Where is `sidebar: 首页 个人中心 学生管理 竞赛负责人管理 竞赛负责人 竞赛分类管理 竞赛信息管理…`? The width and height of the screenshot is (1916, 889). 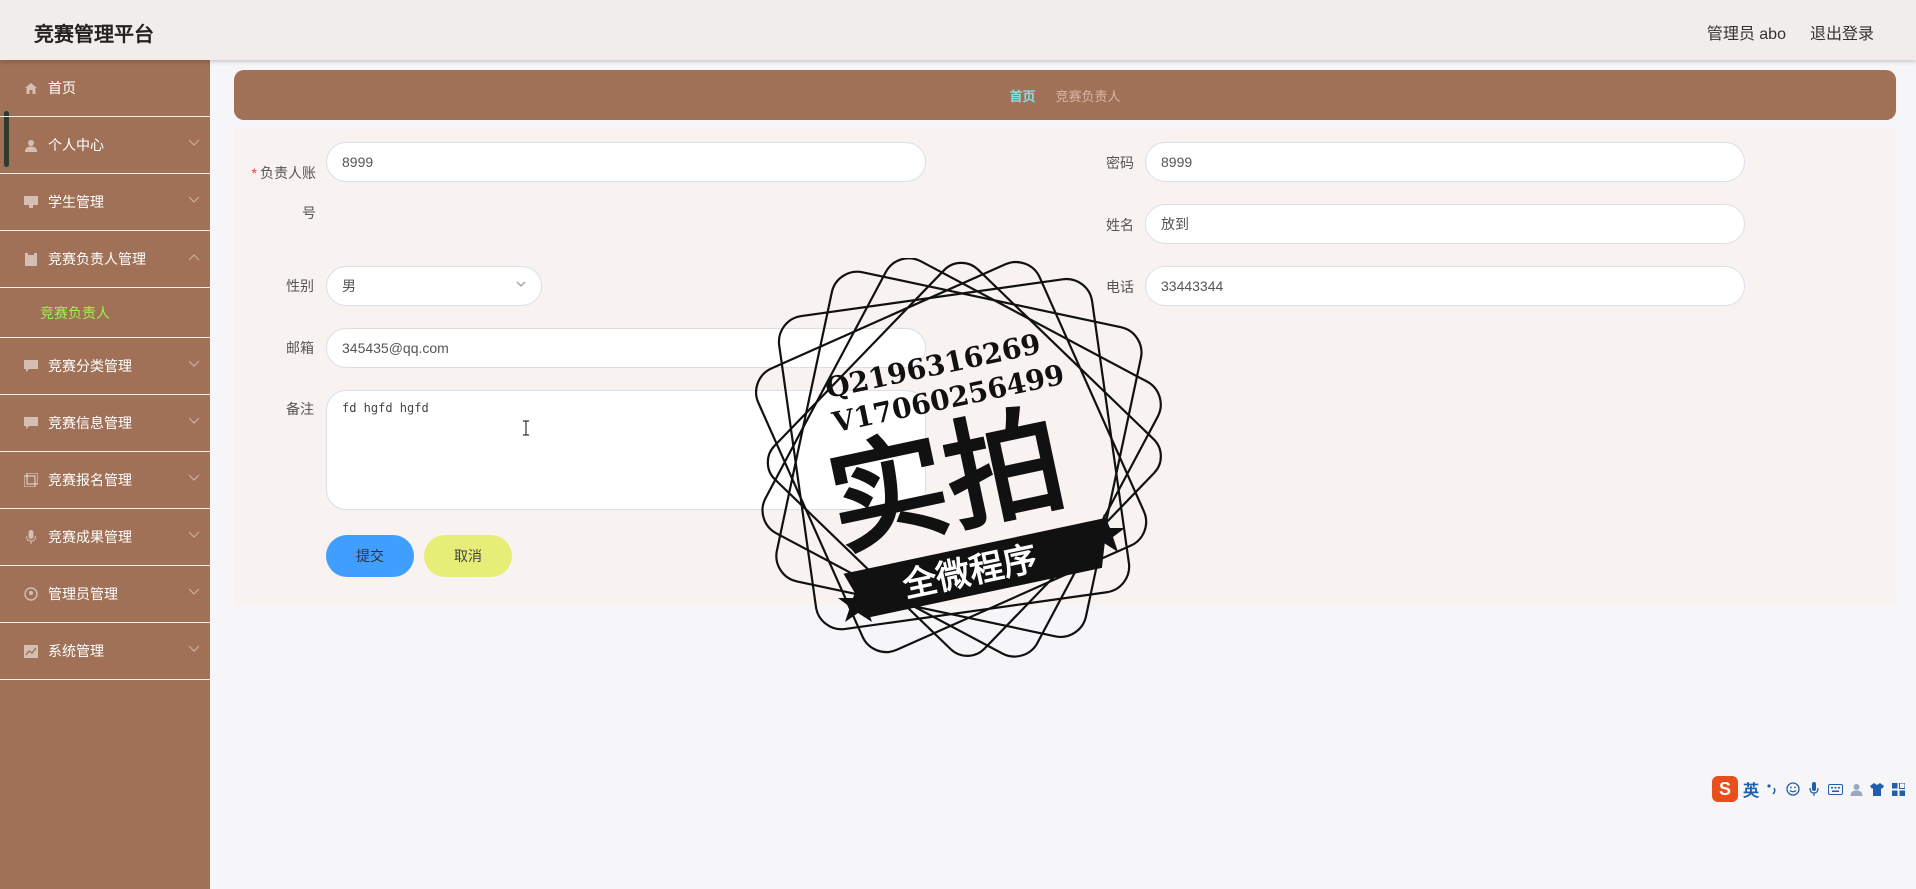 sidebar: 首页 个人中心 学生管理 竞赛负责人管理 竞赛负责人 竞赛分类管理 竞赛信息管理… is located at coordinates (105, 474).